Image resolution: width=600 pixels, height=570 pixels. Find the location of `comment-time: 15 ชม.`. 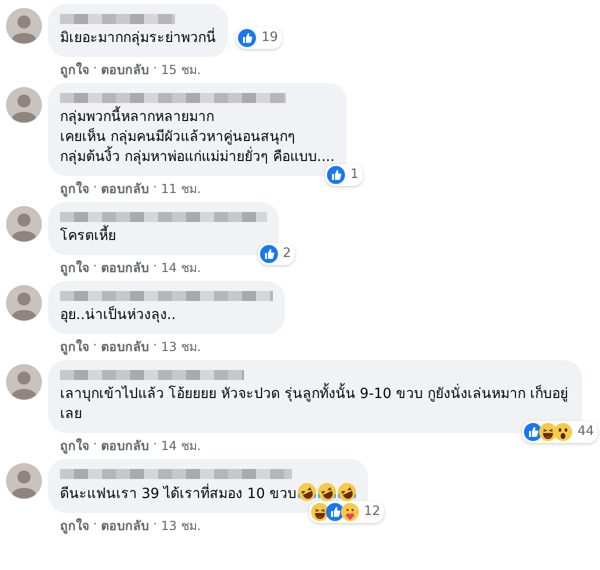

comment-time: 15 ชม. is located at coordinates (180, 70).